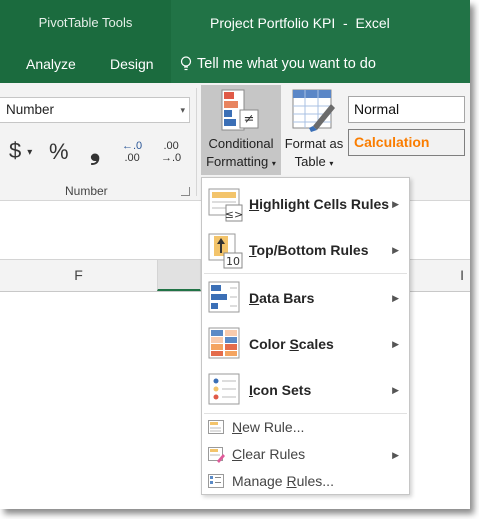  I want to click on window-title: Project Portfolio KPI - Excel, so click(300, 22).